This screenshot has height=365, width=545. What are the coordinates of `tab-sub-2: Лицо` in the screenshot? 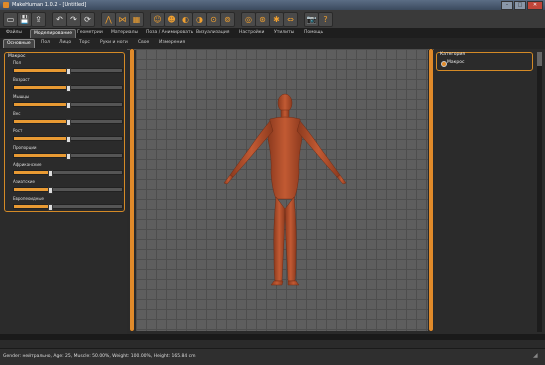 It's located at (65, 43).